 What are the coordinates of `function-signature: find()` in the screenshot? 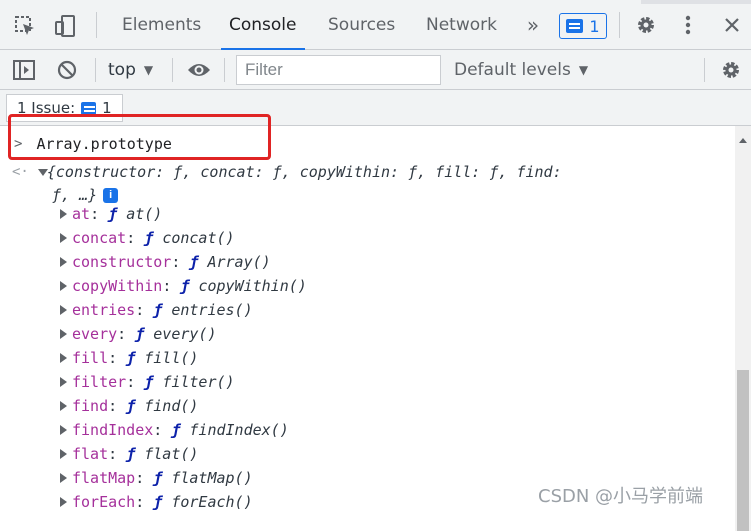 It's located at (171, 406).